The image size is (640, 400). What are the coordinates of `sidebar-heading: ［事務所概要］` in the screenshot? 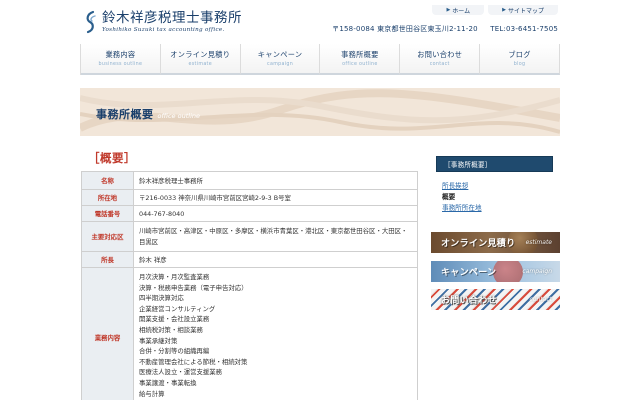 It's located at (494, 164).